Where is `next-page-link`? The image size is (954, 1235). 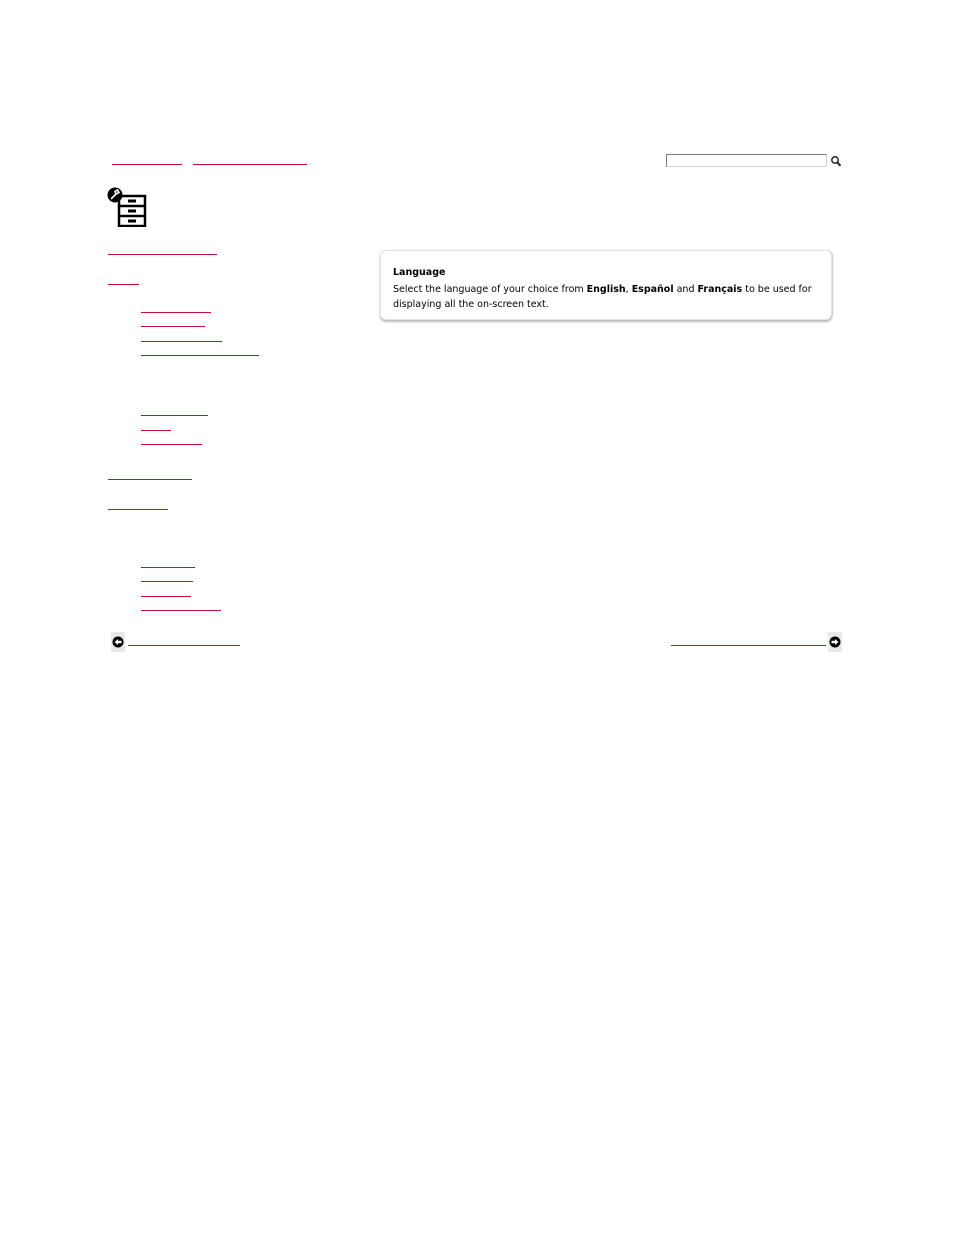
next-page-link is located at coordinates (748, 645).